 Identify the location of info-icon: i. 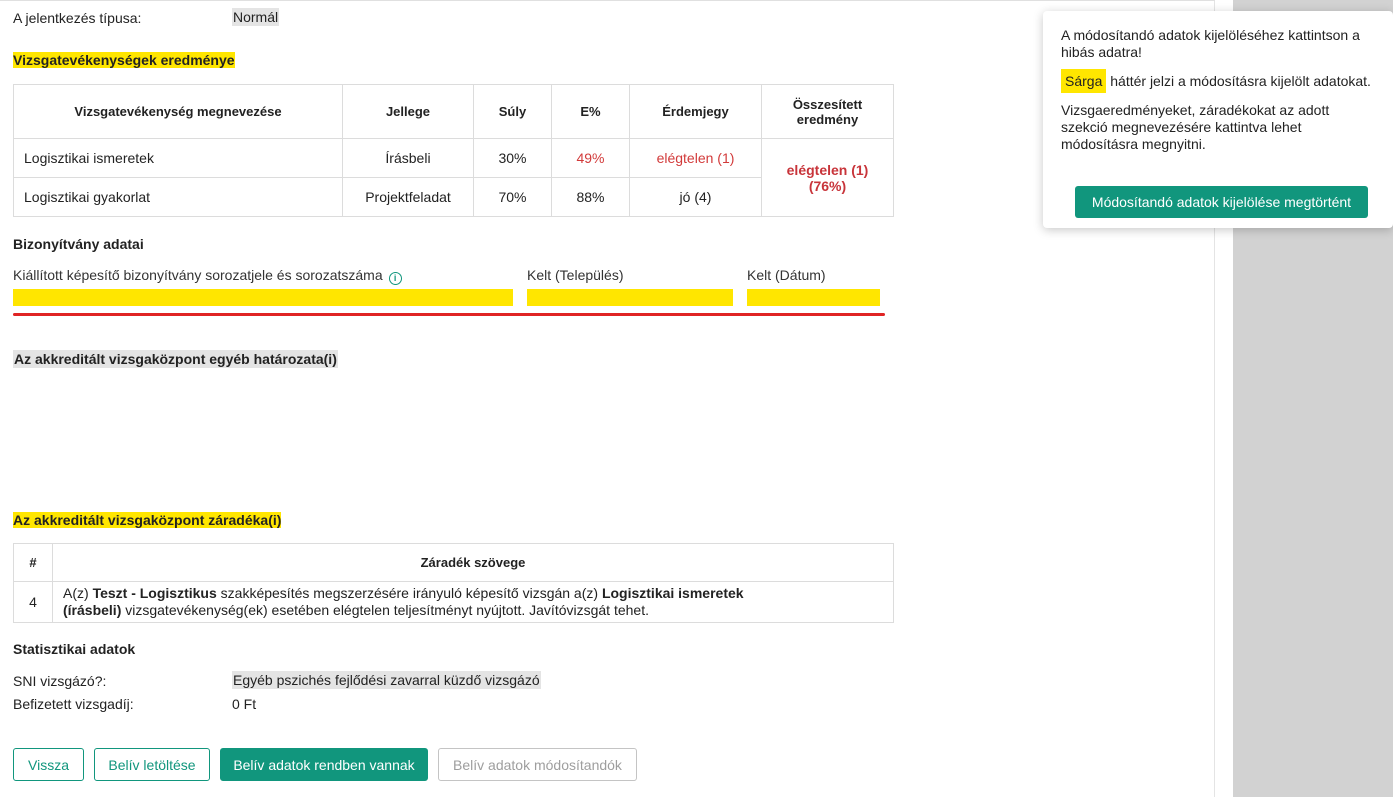
(395, 278).